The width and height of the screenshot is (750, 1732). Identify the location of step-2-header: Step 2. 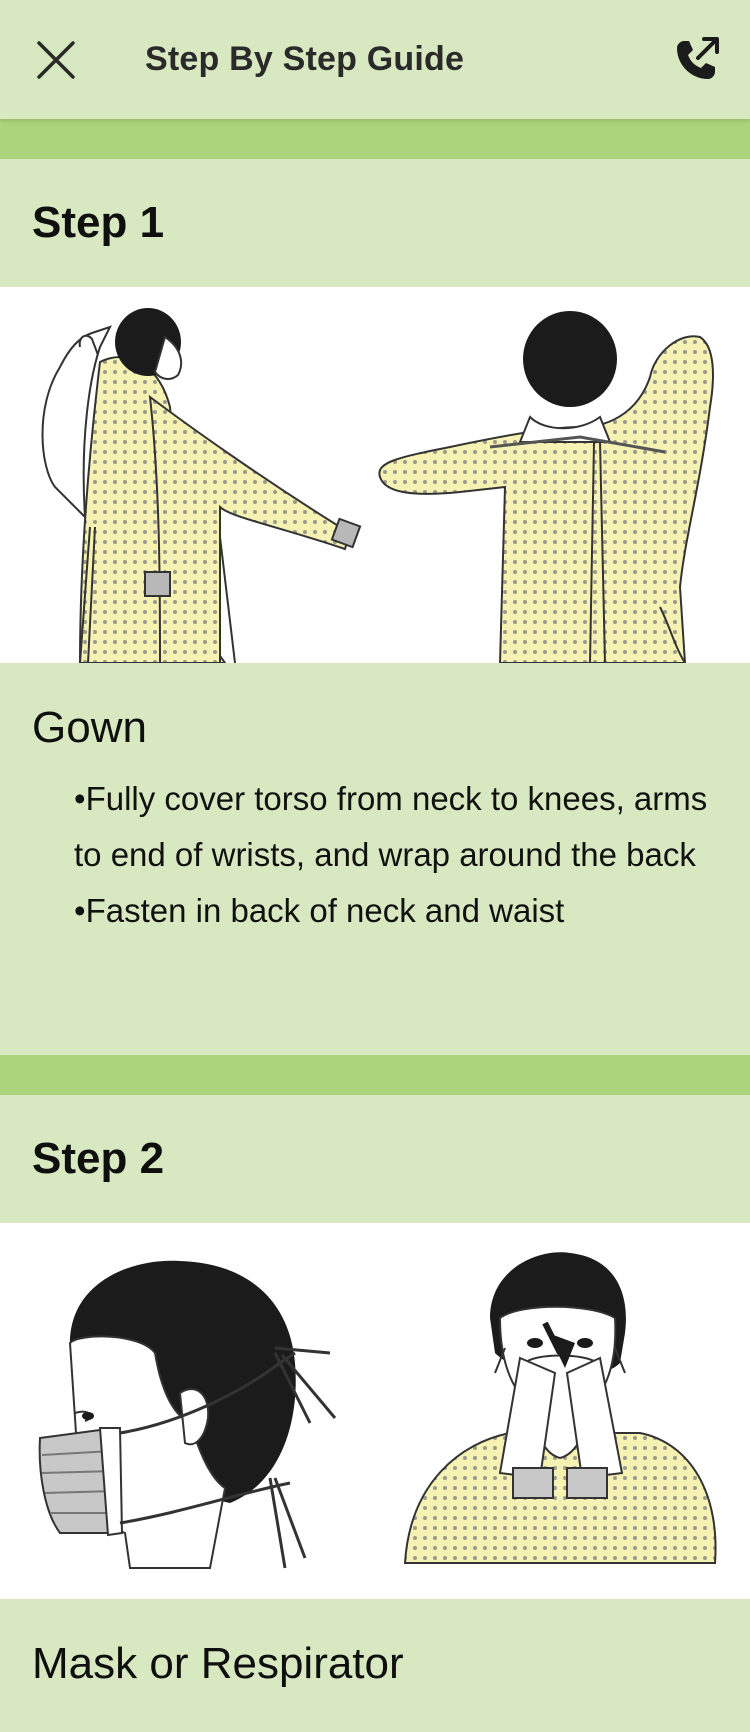
(375, 1159).